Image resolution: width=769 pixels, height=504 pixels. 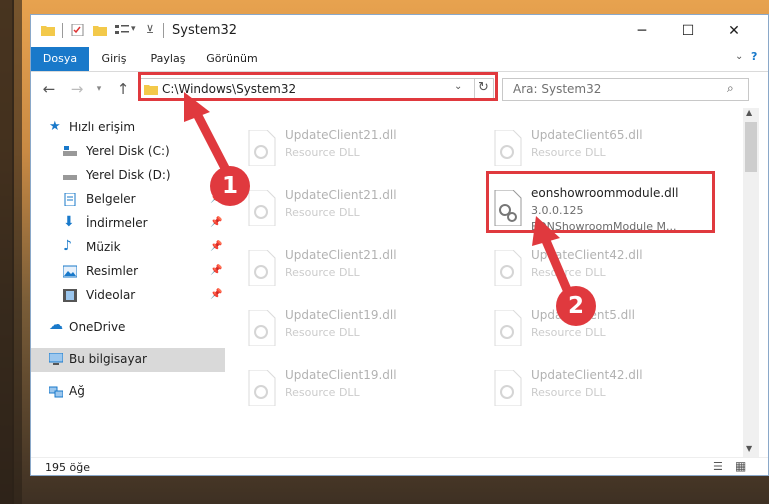 I want to click on document-icon, so click(x=70, y=199).